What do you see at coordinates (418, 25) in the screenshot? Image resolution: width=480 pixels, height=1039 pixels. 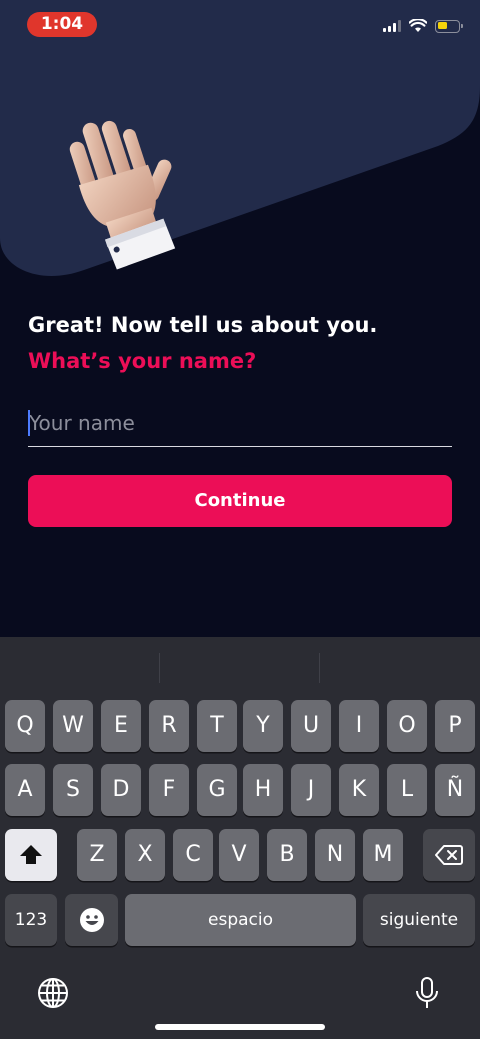 I see `wifi-icon` at bounding box center [418, 25].